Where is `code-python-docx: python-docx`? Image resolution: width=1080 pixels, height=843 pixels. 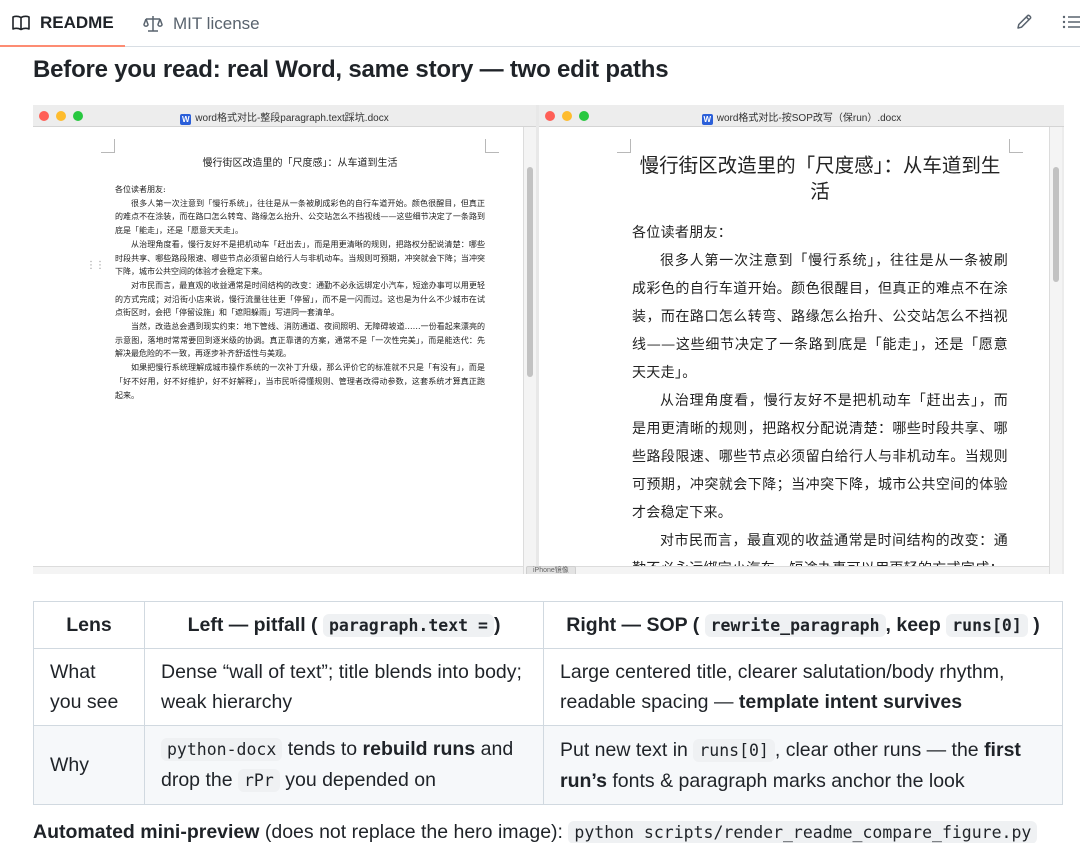
code-python-docx: python-docx is located at coordinates (222, 749).